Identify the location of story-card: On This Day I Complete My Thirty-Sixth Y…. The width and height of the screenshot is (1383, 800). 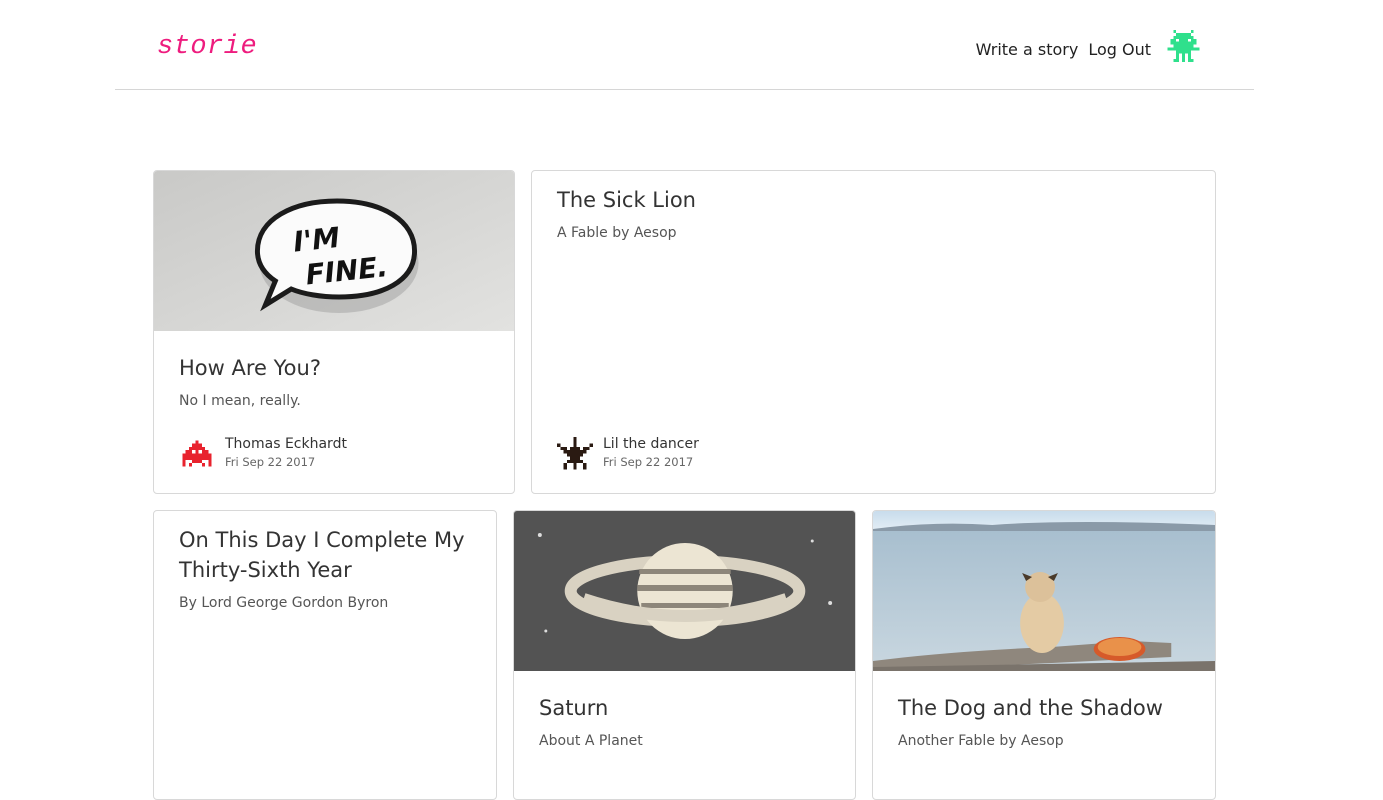
(325, 655).